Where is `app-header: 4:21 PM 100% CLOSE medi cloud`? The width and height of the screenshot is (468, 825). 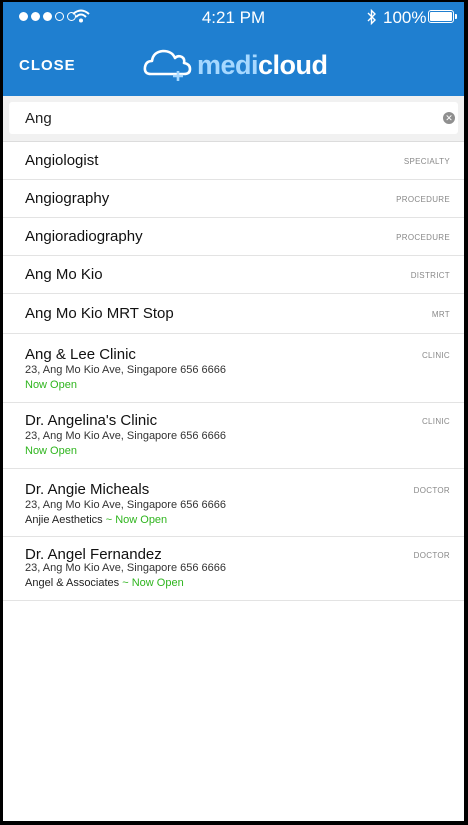
app-header: 4:21 PM 100% CLOSE medi cloud is located at coordinates (233, 49).